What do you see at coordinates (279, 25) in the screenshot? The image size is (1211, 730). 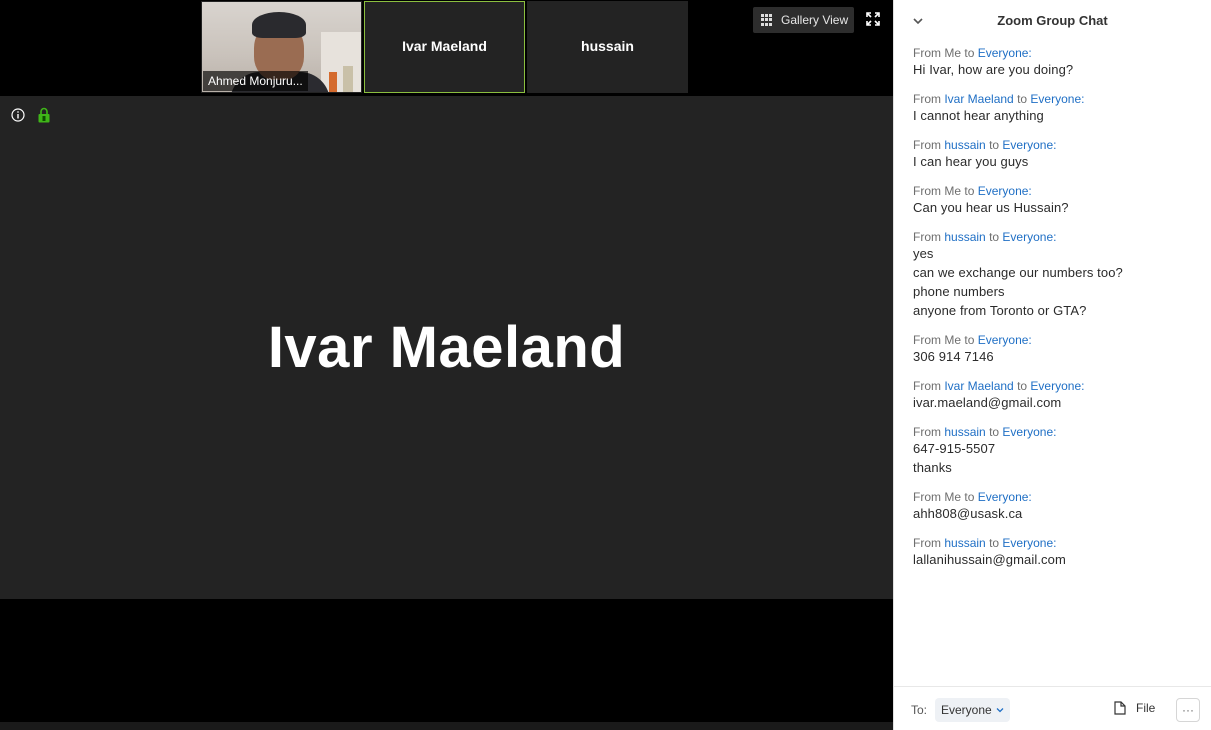 I see `participant-cap` at bounding box center [279, 25].